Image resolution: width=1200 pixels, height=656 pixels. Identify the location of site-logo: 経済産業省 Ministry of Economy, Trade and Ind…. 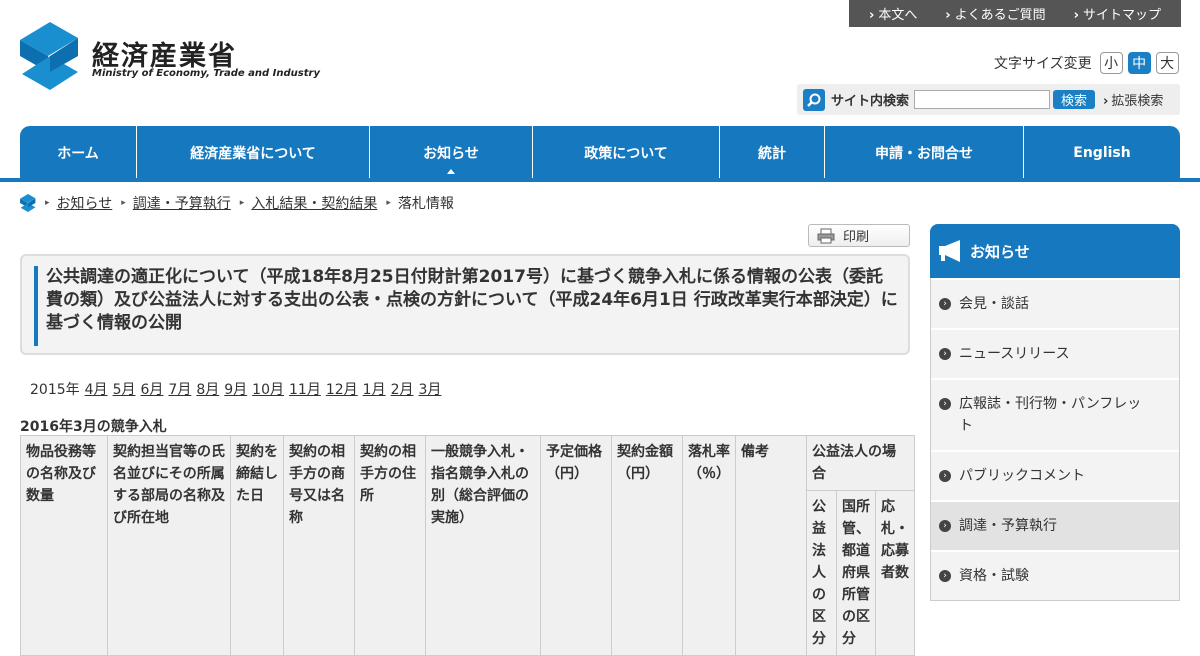
(170, 57).